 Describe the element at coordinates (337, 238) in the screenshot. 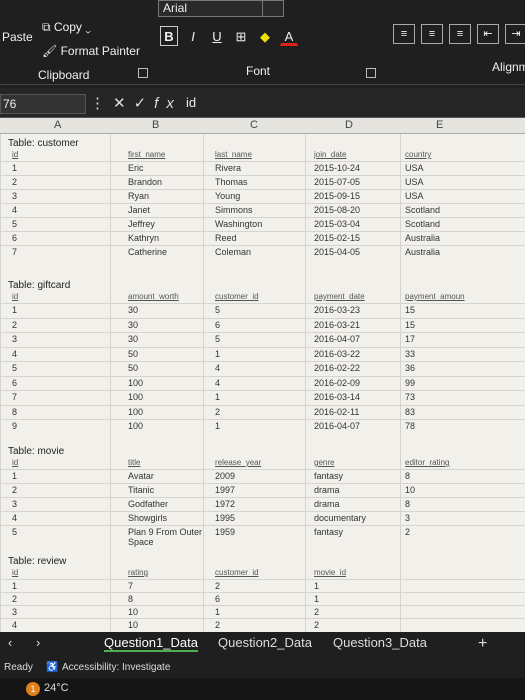

I see `table-cell: 2015-02-15` at that location.